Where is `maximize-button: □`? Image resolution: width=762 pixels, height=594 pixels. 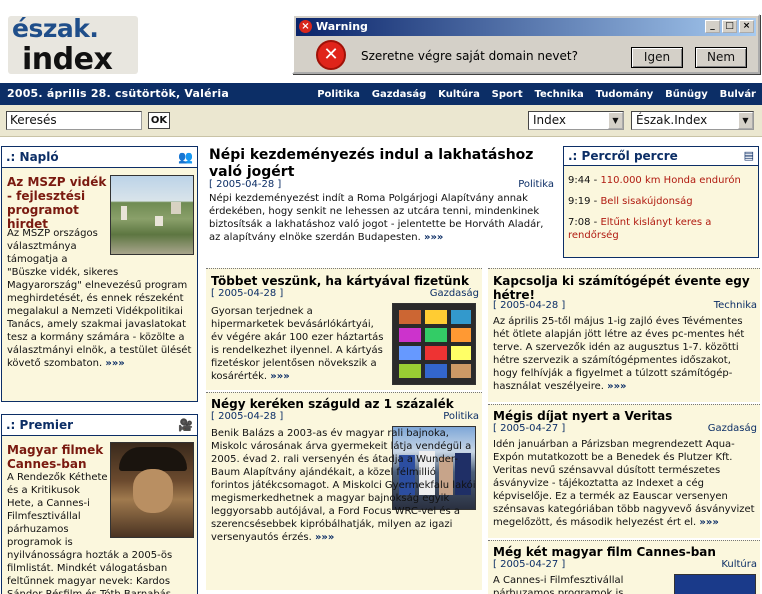 maximize-button: □ is located at coordinates (729, 26).